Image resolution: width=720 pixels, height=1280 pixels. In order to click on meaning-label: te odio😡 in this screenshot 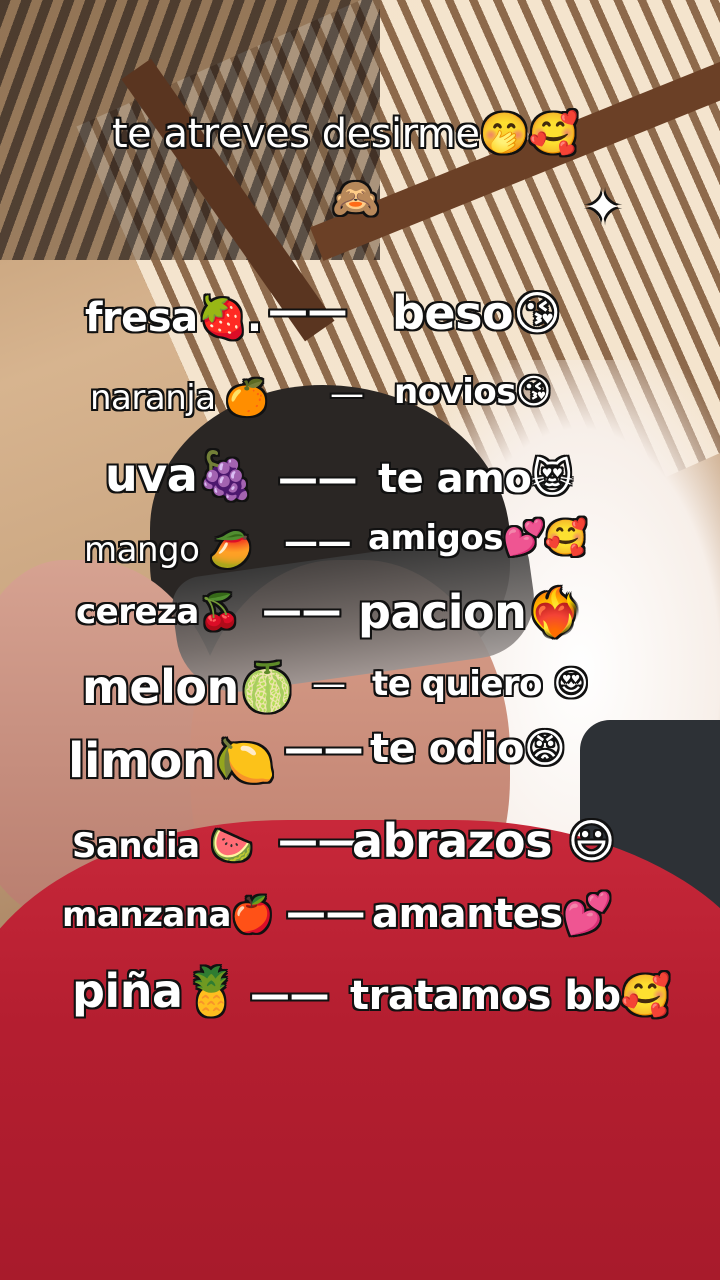, I will do `click(468, 749)`.